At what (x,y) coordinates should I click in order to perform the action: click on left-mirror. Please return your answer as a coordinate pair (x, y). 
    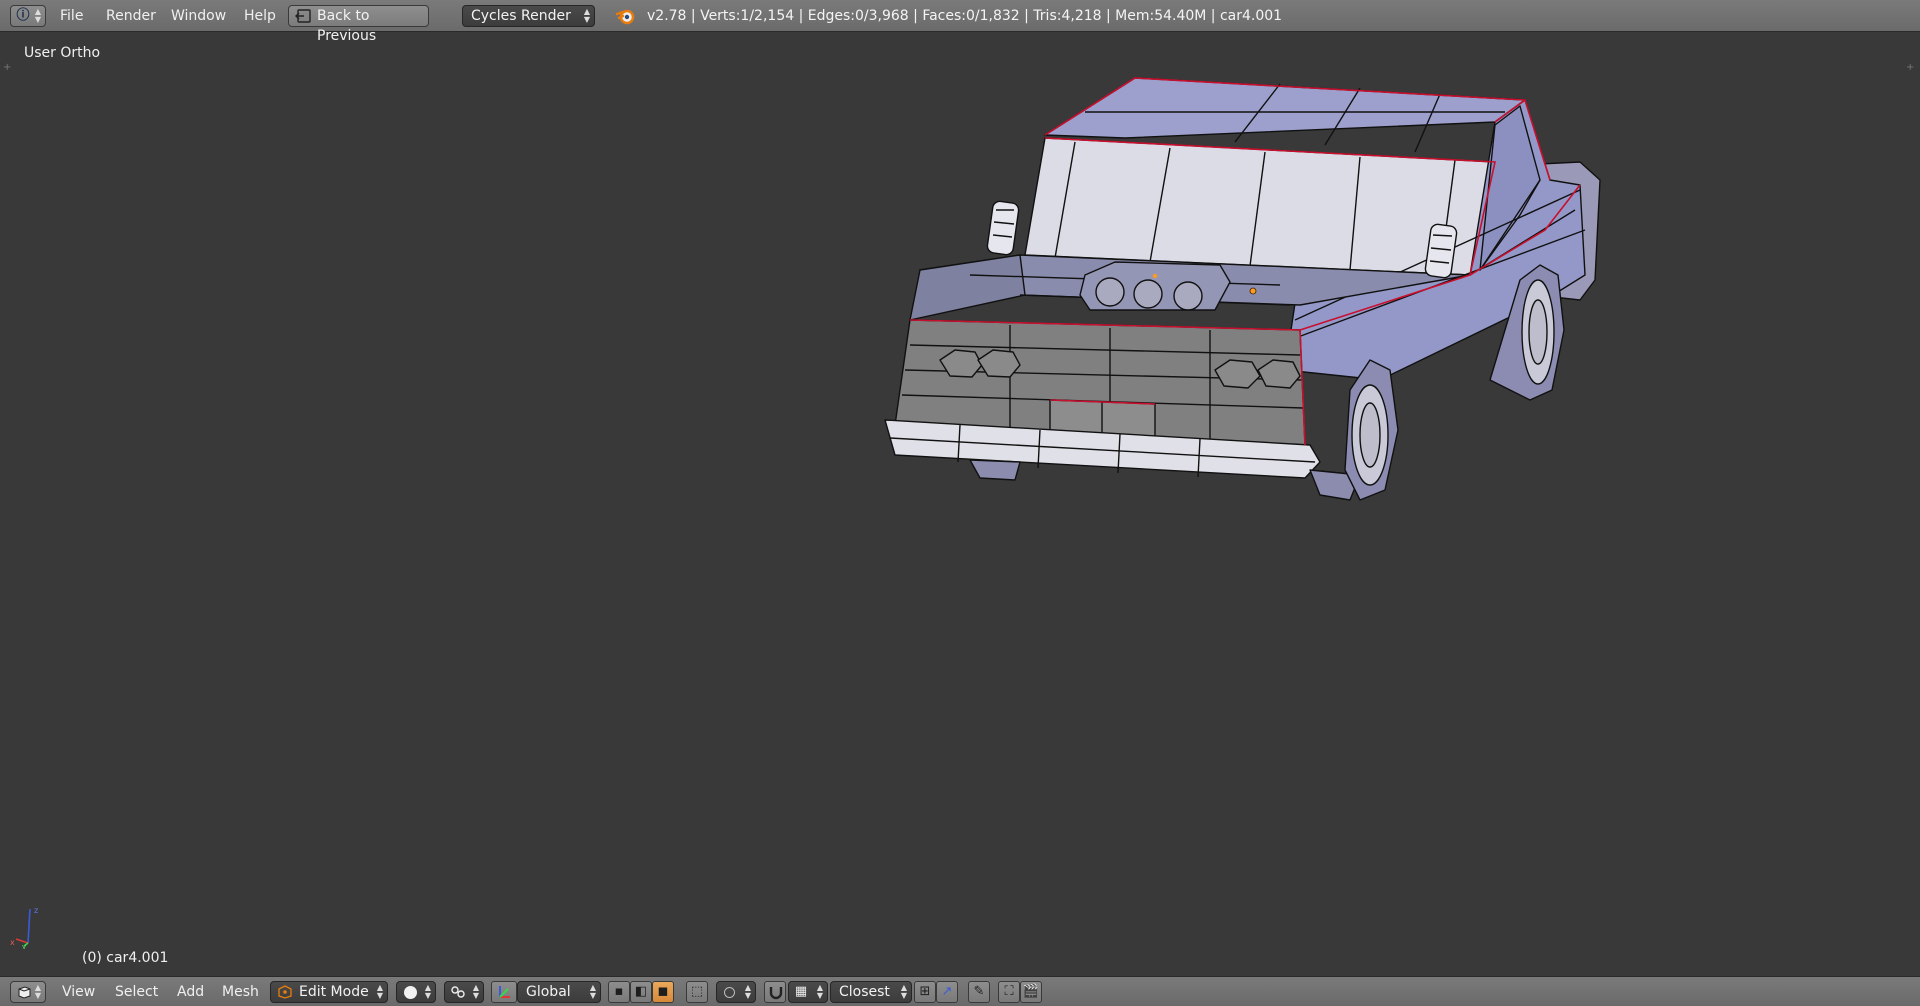
    Looking at the image, I should click on (1003, 228).